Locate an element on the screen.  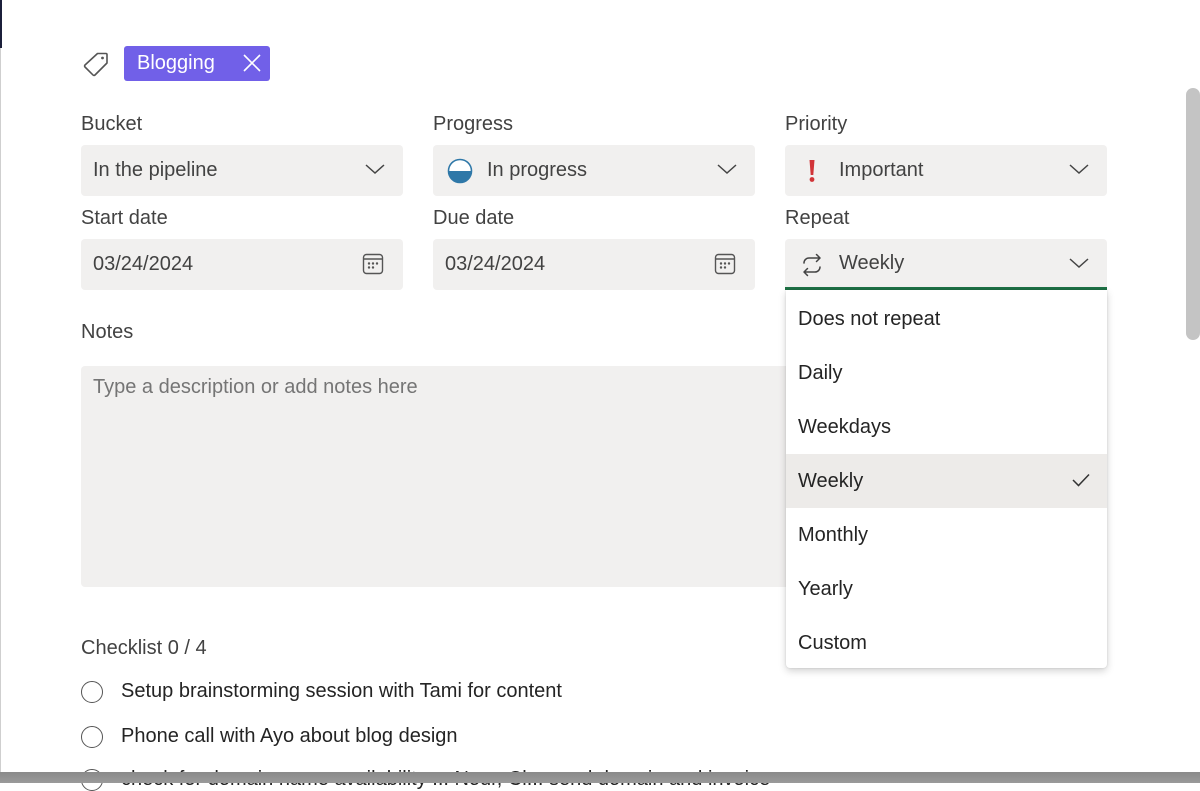
repeat-option-daily: Daily is located at coordinates (946, 373).